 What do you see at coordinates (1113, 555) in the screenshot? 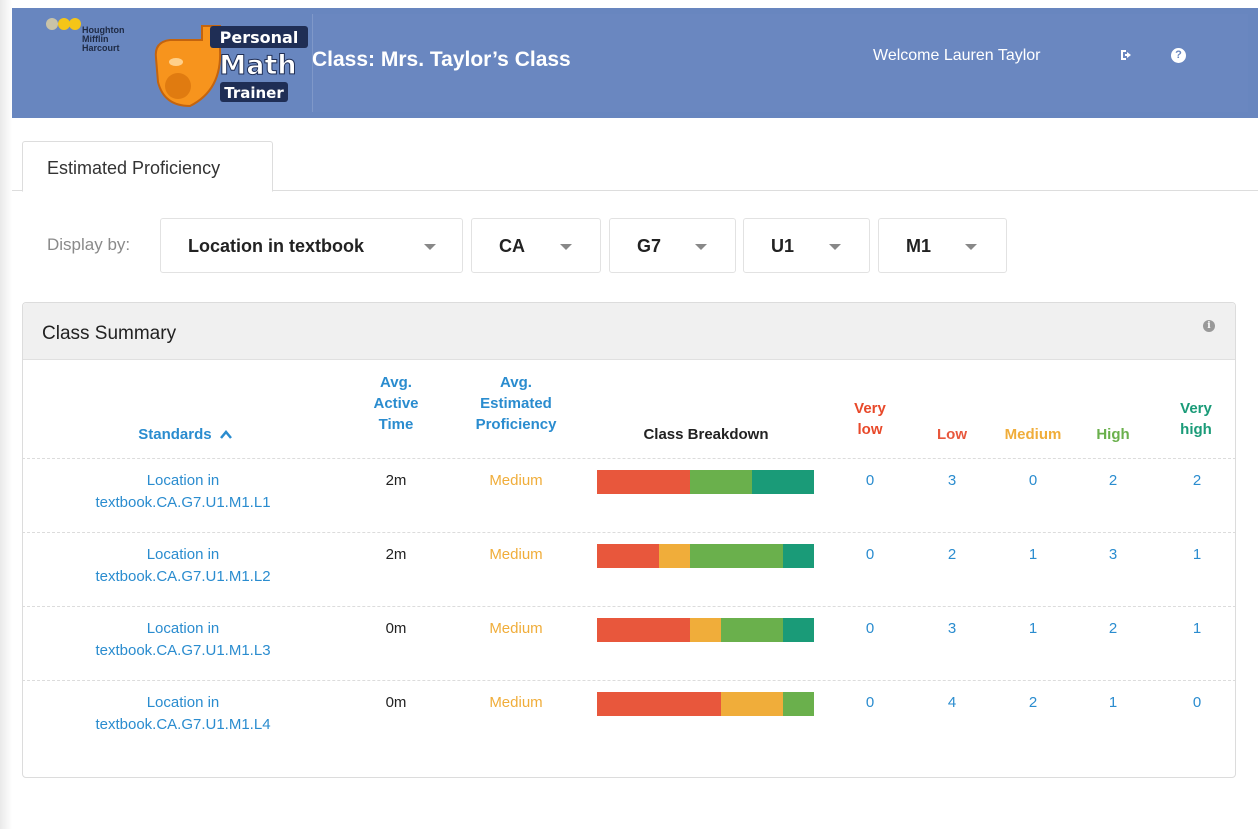
I see `count-high: 3` at bounding box center [1113, 555].